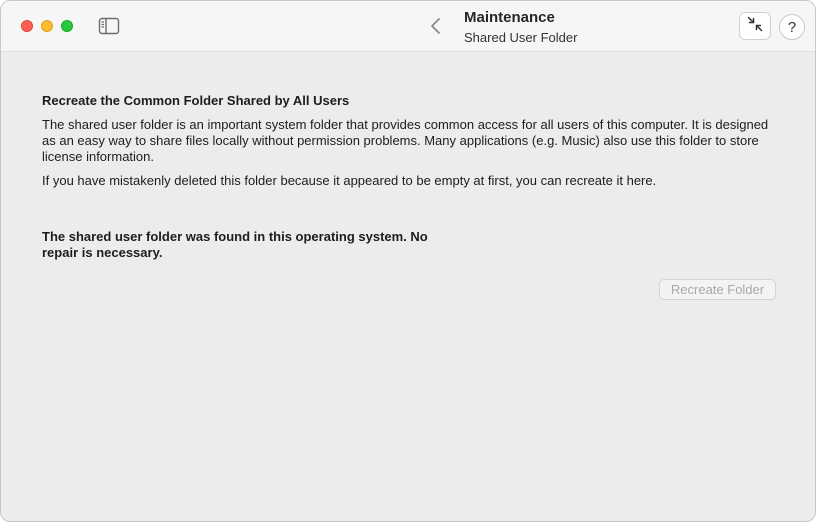 Image resolution: width=816 pixels, height=522 pixels. I want to click on collapse-button, so click(755, 26).